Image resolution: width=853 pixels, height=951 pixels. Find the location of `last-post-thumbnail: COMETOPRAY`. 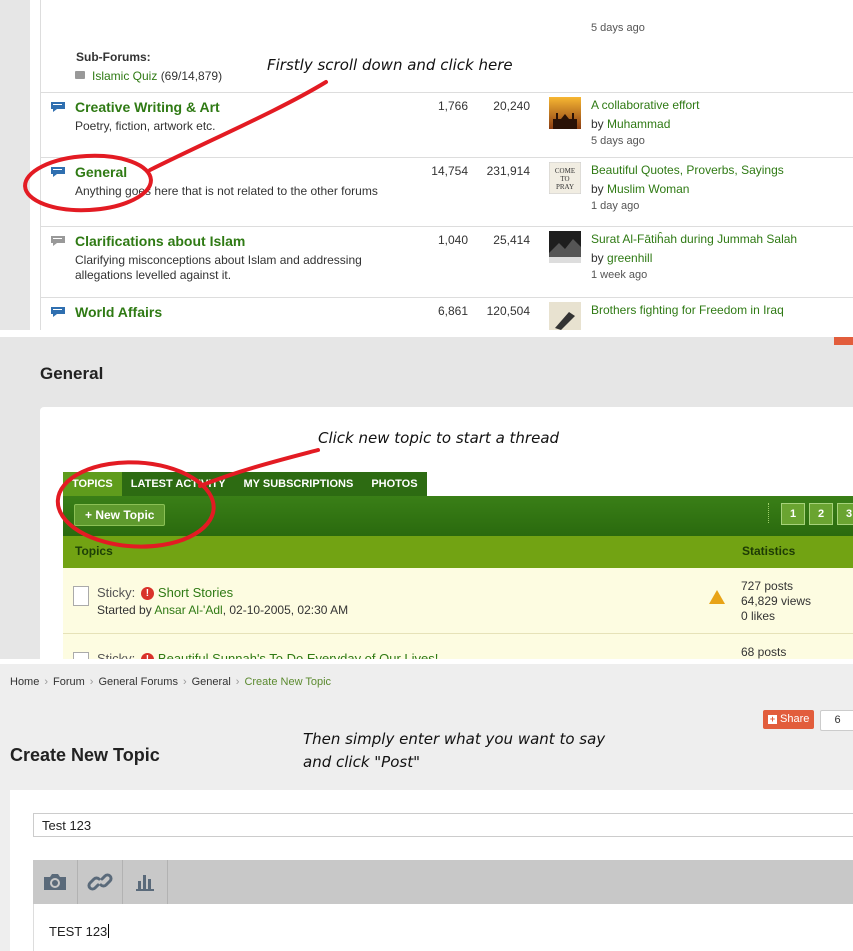

last-post-thumbnail: COMETOPRAY is located at coordinates (565, 178).